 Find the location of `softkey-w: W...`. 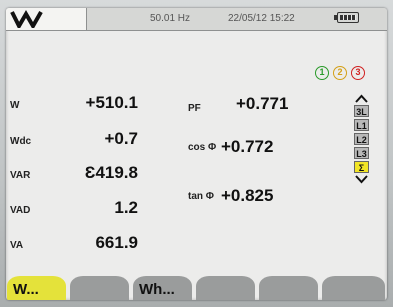

softkey-w: W... is located at coordinates (36, 288).